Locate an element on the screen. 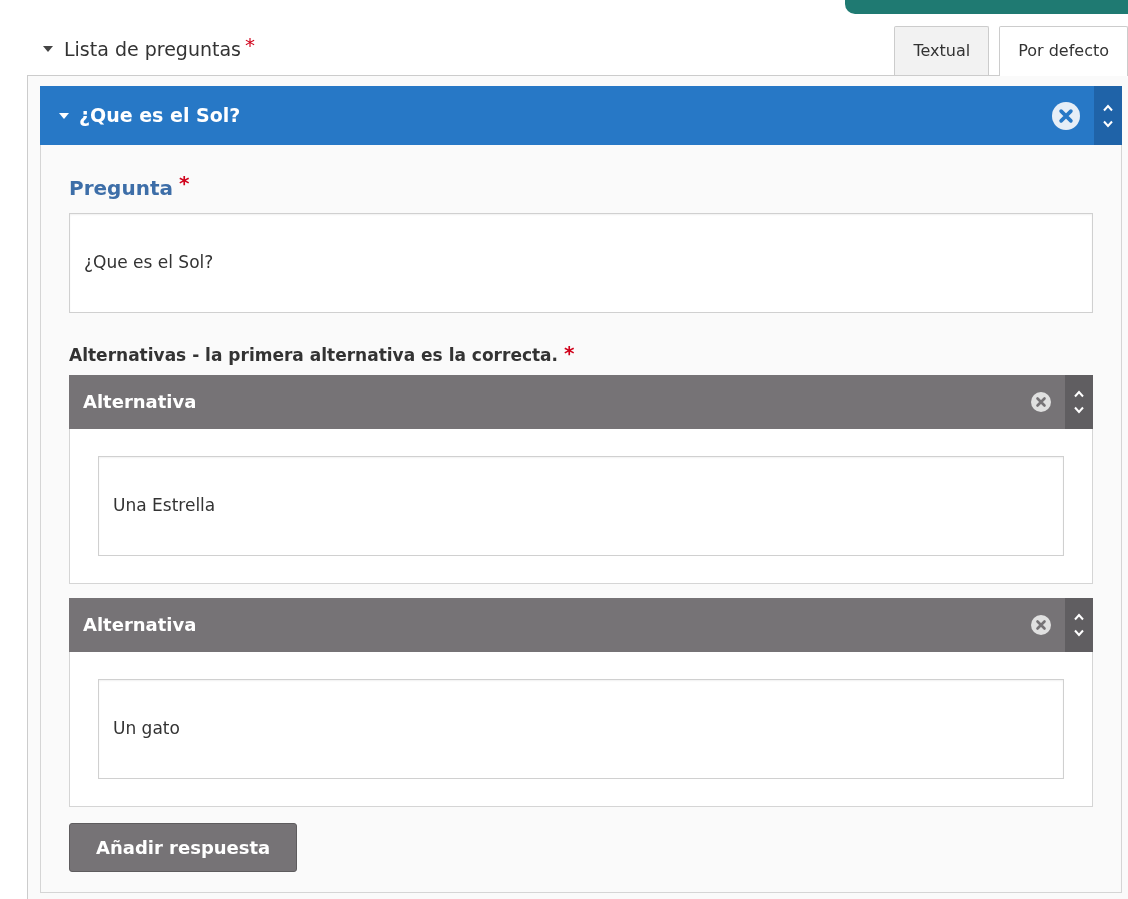 The width and height of the screenshot is (1128, 899). add-answer-button: Añadir respuesta is located at coordinates (183, 847).